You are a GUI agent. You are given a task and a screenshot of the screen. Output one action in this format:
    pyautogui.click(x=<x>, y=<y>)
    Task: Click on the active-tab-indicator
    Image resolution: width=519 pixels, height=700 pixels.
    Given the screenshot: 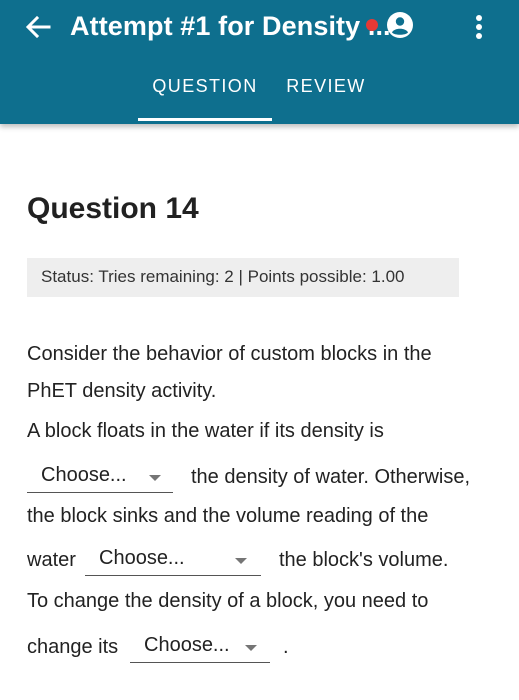 What is the action you would take?
    pyautogui.click(x=205, y=119)
    